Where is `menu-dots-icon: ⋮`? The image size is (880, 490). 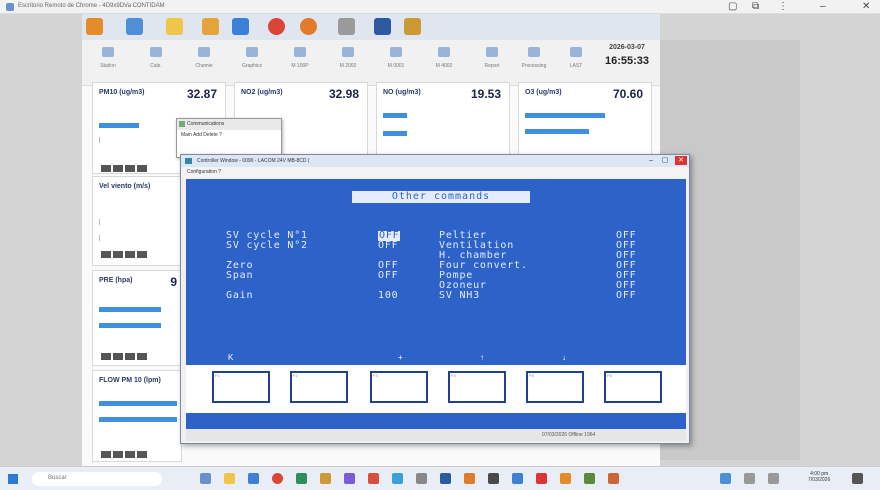
menu-dots-icon: ⋮ is located at coordinates (783, 6).